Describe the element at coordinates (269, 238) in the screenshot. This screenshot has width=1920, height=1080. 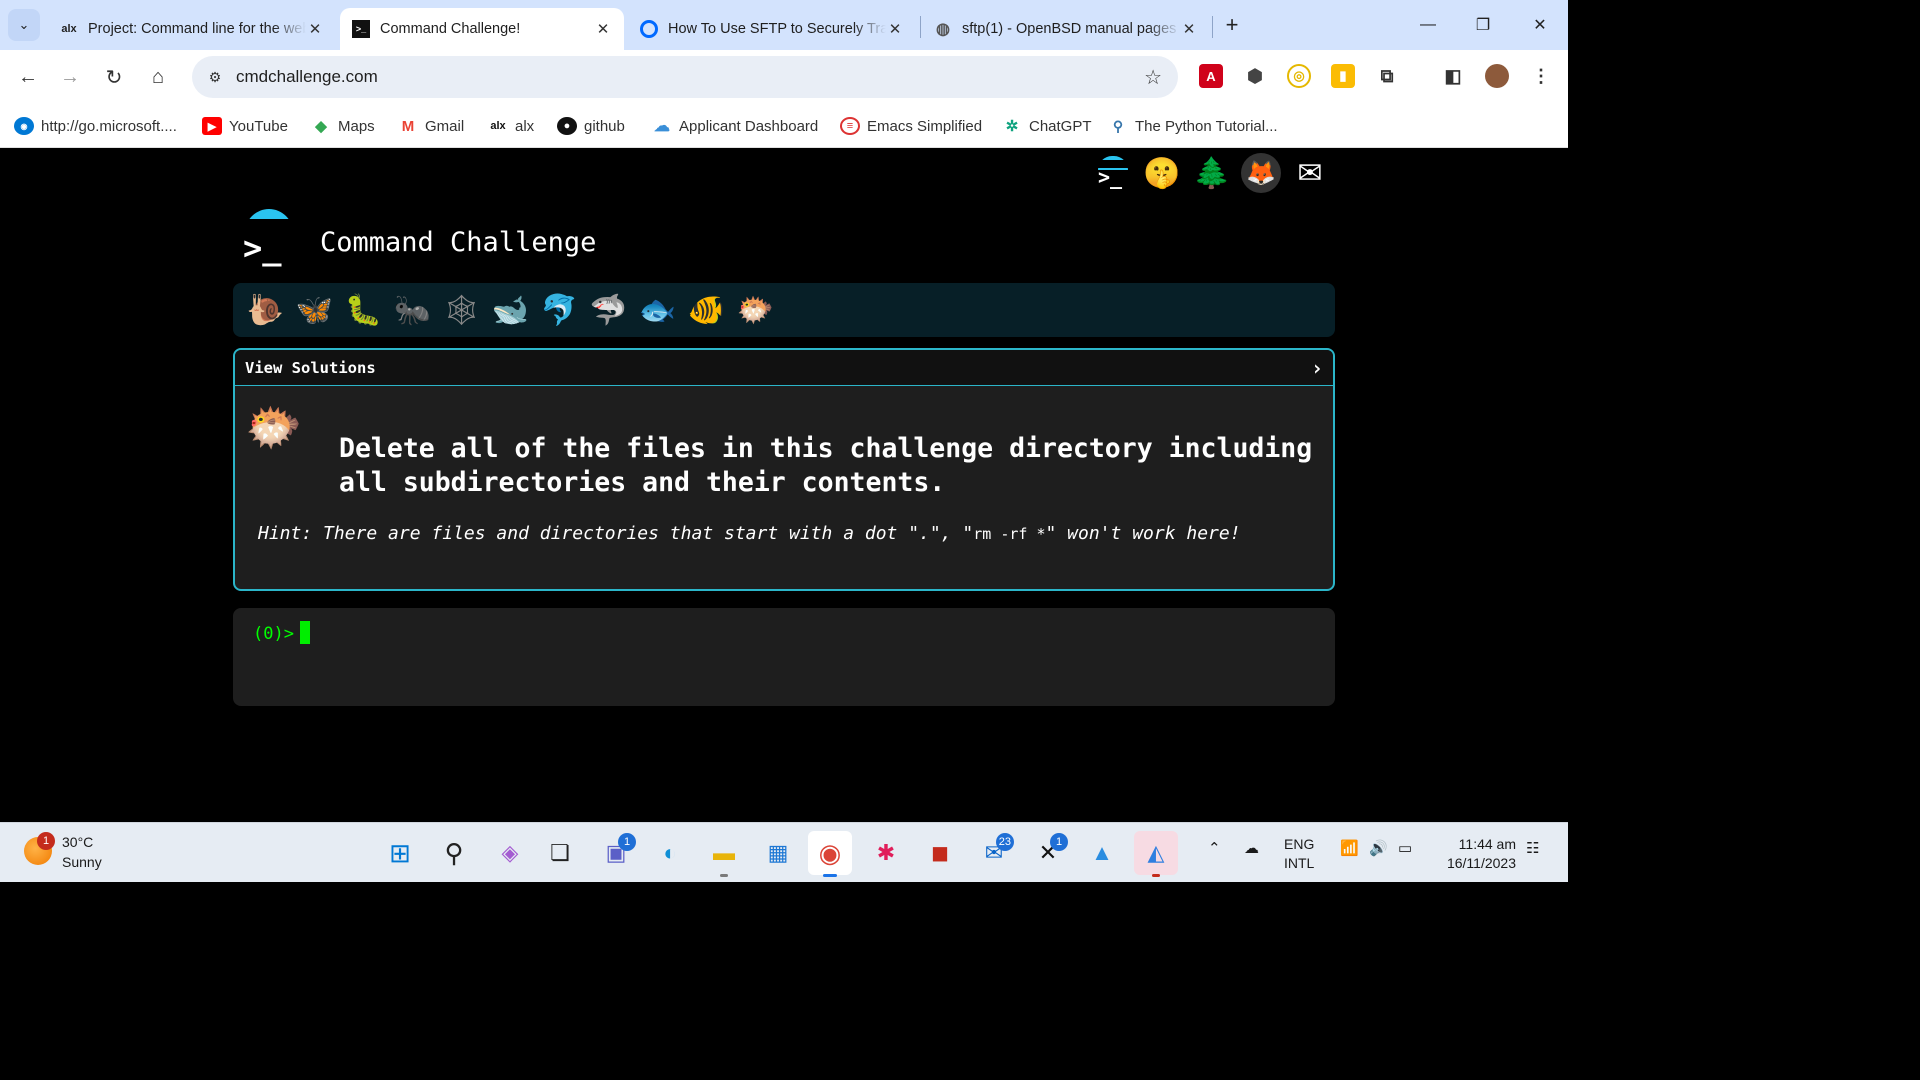
I see `site-logo: >_` at that location.